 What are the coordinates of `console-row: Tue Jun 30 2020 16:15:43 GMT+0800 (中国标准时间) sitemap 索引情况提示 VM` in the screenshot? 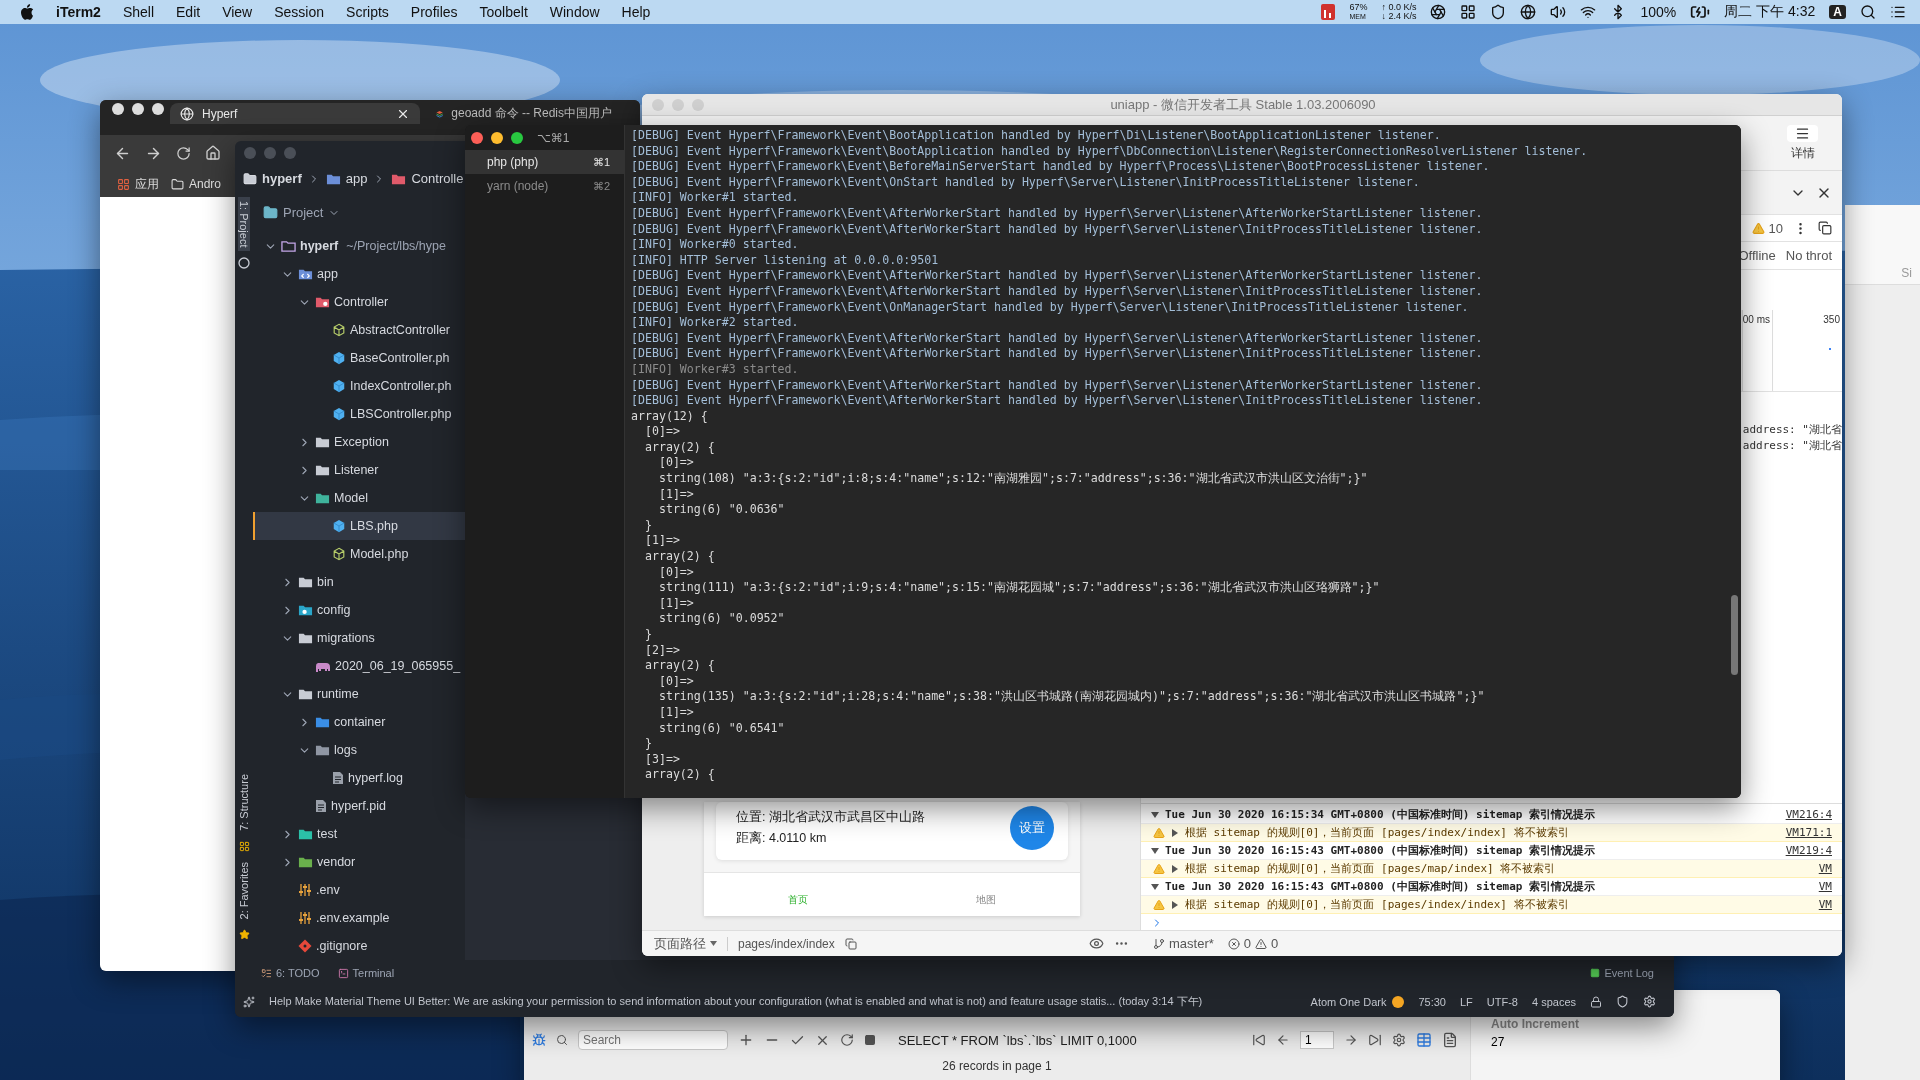 It's located at (1491, 887).